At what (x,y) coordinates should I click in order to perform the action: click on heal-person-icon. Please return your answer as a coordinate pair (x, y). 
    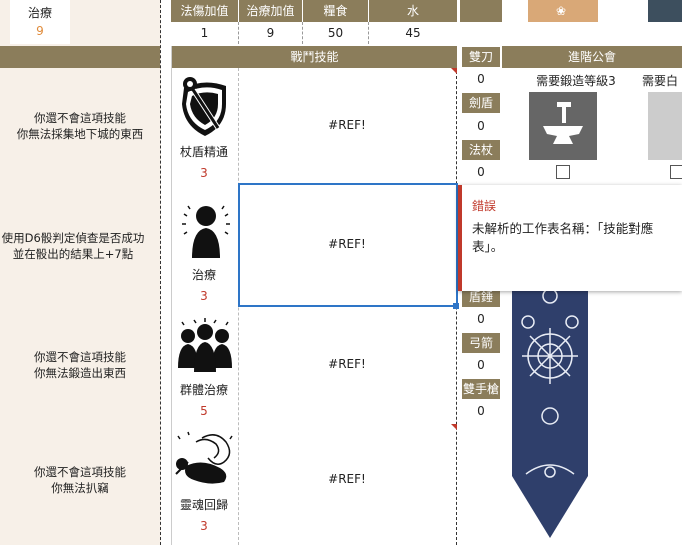
    Looking at the image, I should click on (206, 232).